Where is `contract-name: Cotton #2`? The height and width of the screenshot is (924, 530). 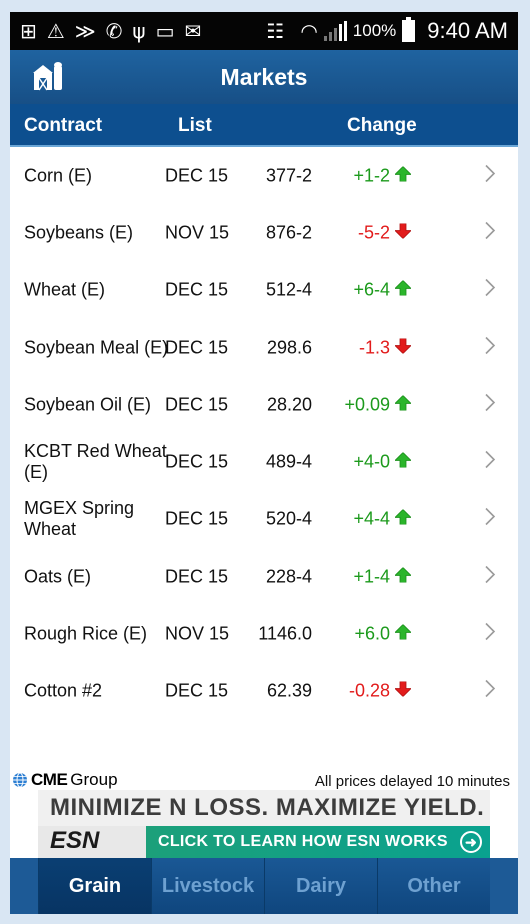 contract-name: Cotton #2 is located at coordinates (63, 690).